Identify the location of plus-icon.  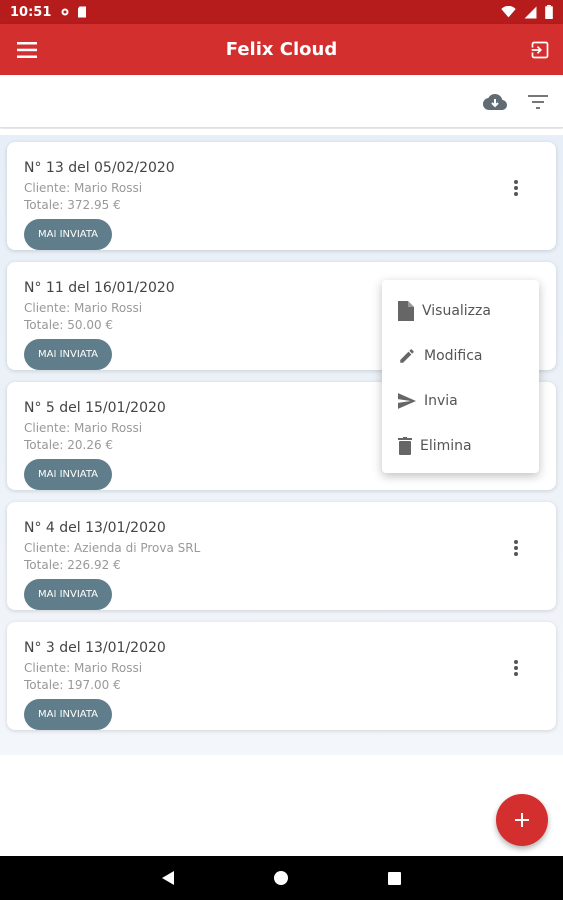
(522, 820).